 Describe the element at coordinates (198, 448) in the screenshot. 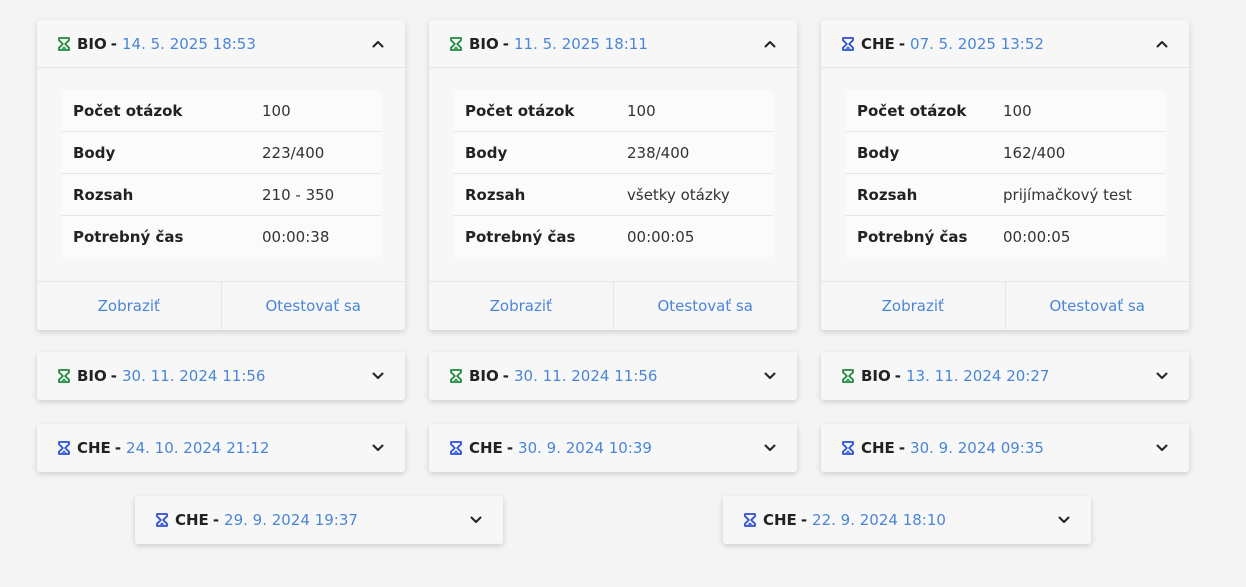

I see `test-date: 24. 10. 2024 21:12` at that location.